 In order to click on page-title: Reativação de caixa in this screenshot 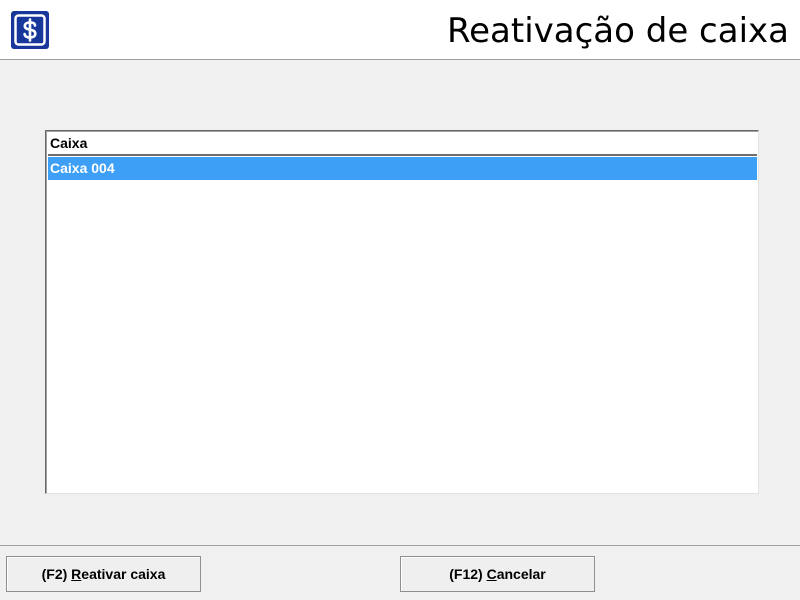, I will do `click(618, 31)`.